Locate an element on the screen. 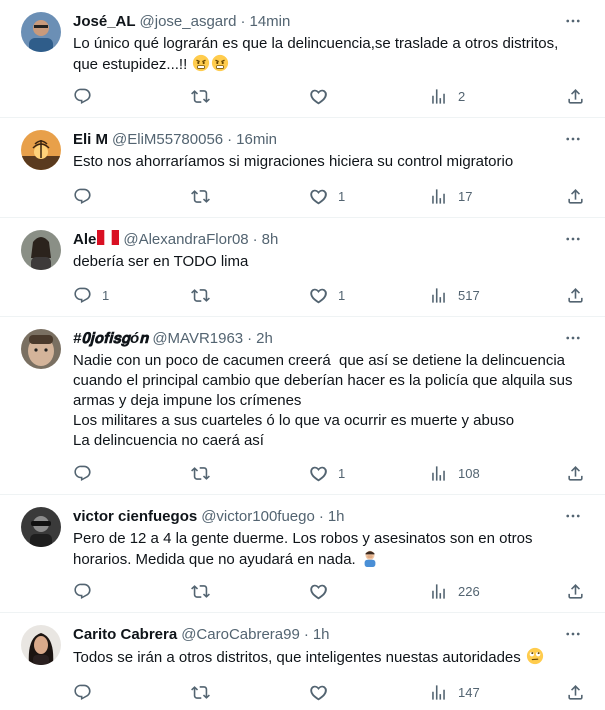  author-name: Ale is located at coordinates (84, 239).